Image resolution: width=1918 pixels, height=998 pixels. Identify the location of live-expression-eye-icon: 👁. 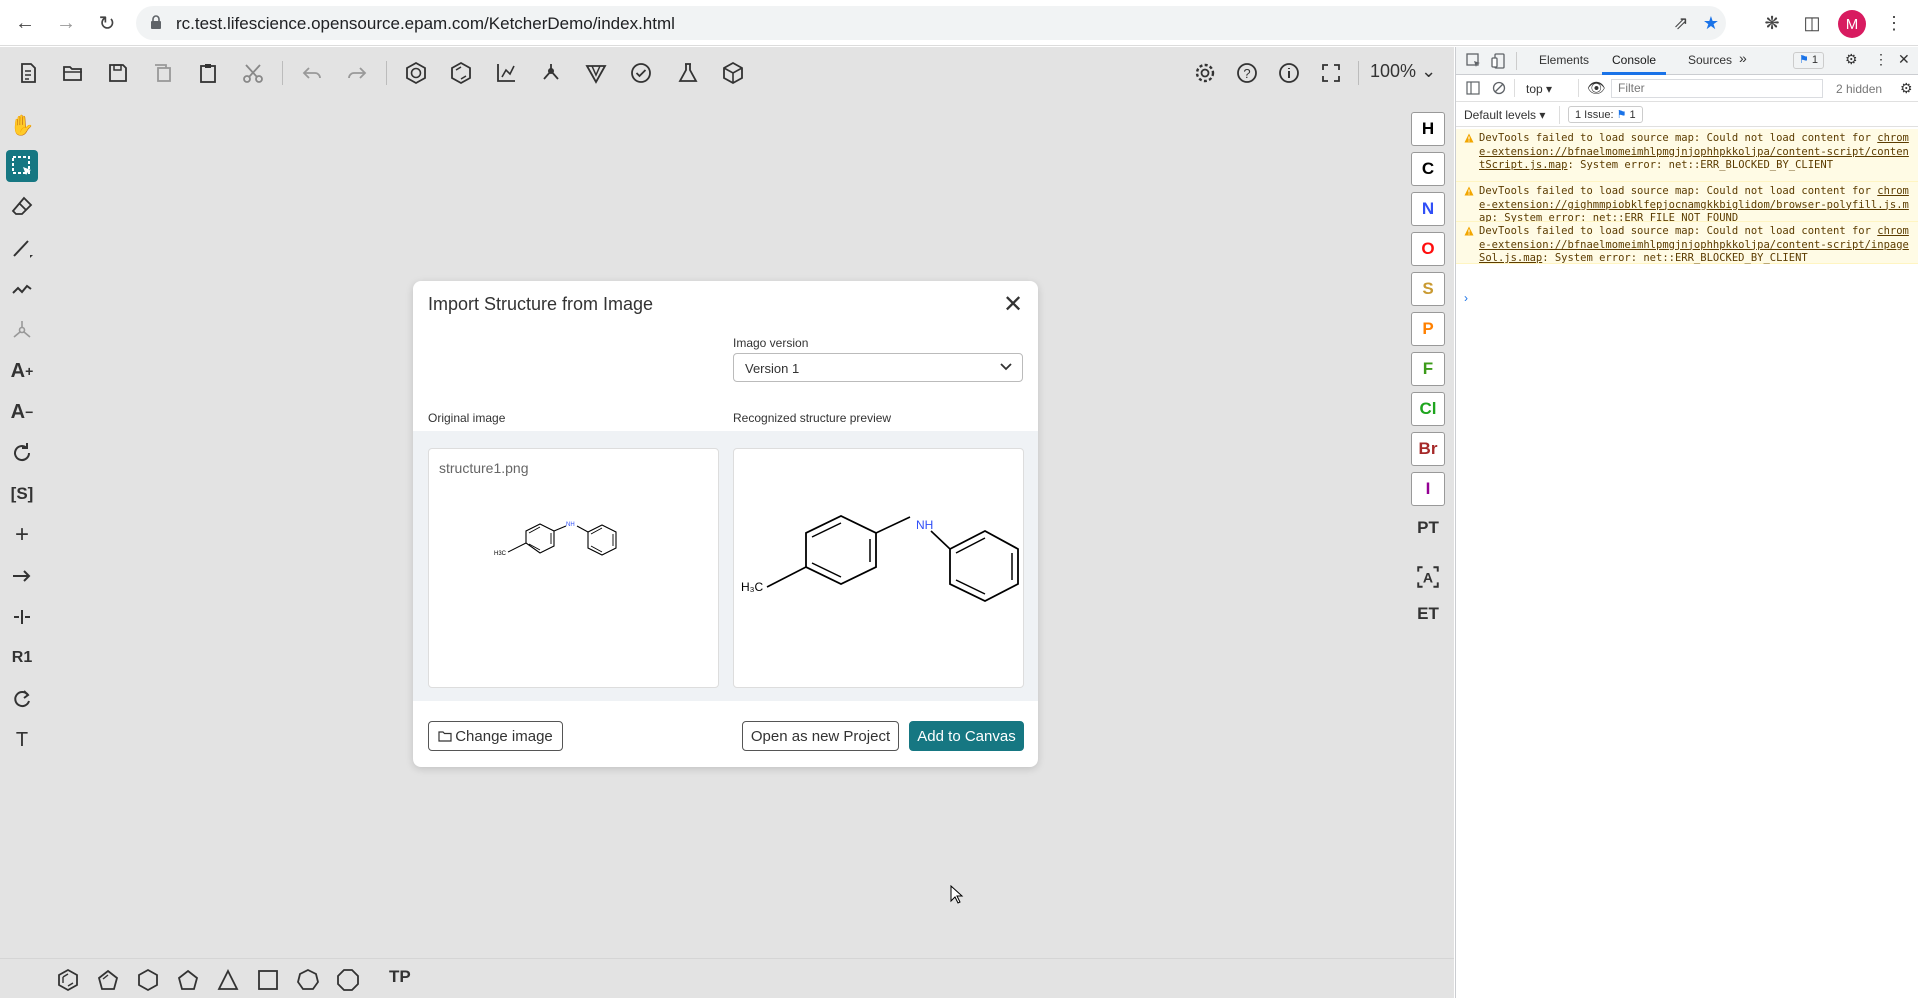
(1596, 88).